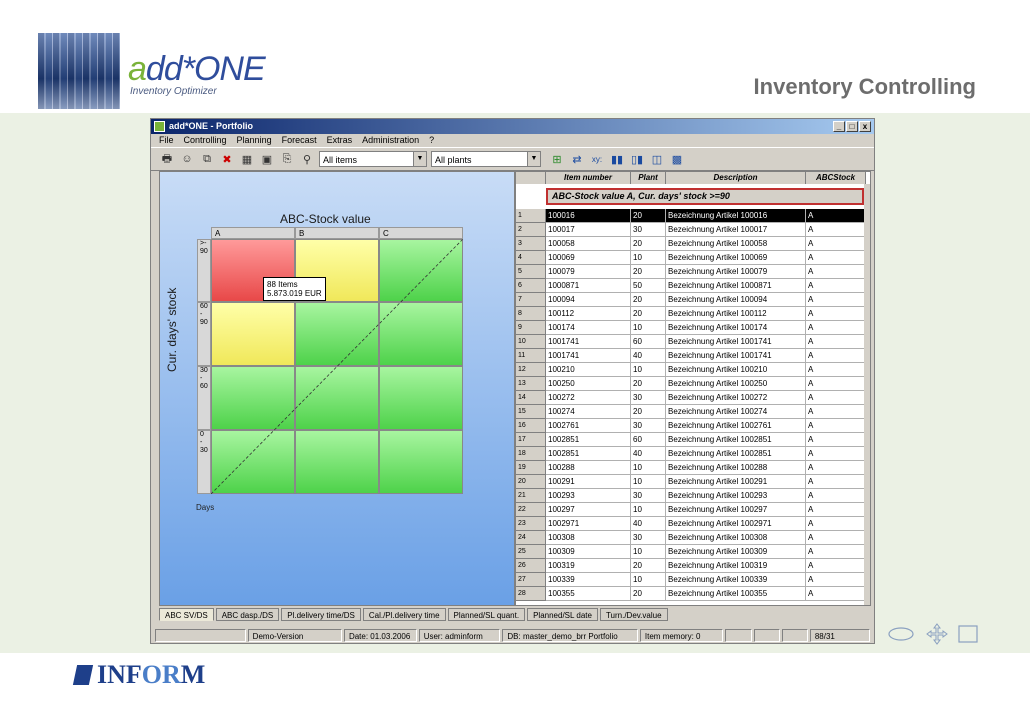 This screenshot has height=728, width=1030. I want to click on table-row: 18 1002851 40 Bezeichnung Artikel 1002851 A, so click(691, 454).